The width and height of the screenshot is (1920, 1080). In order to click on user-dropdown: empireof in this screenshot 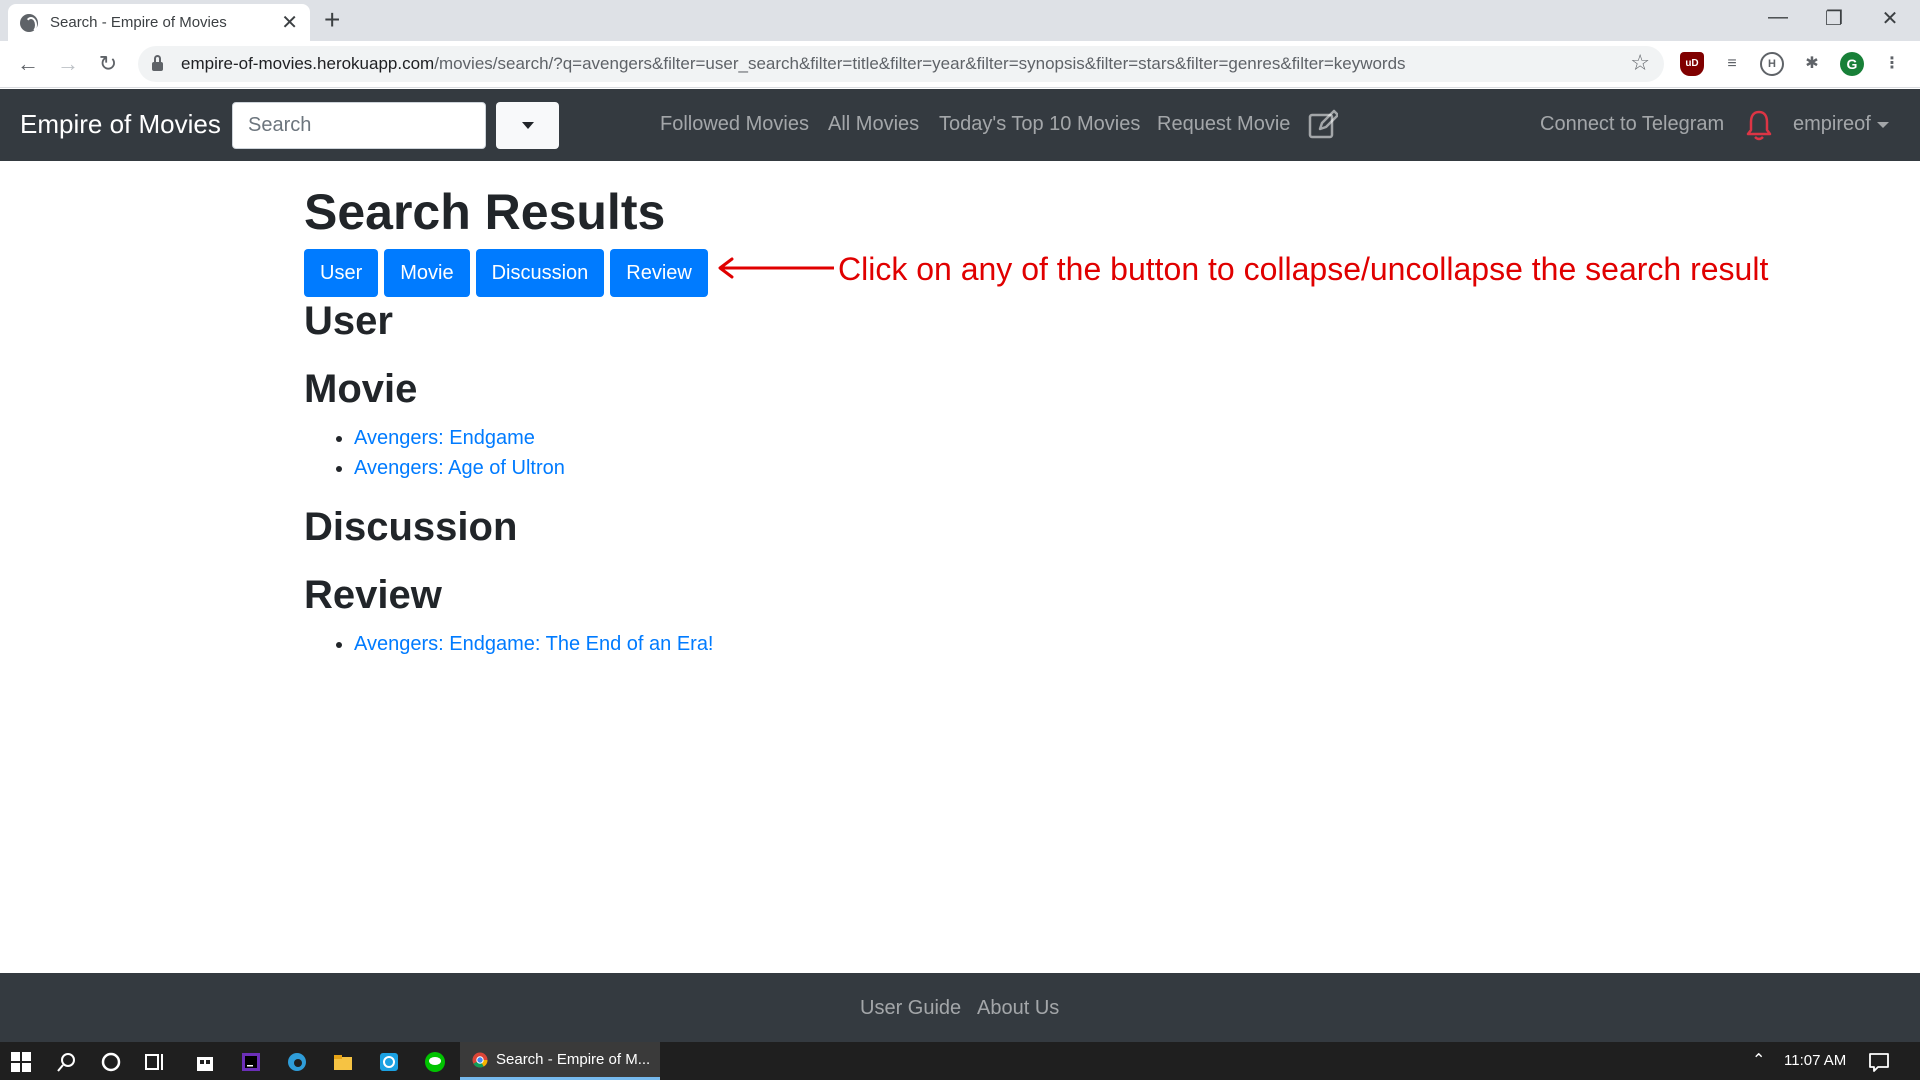, I will do `click(1841, 124)`.